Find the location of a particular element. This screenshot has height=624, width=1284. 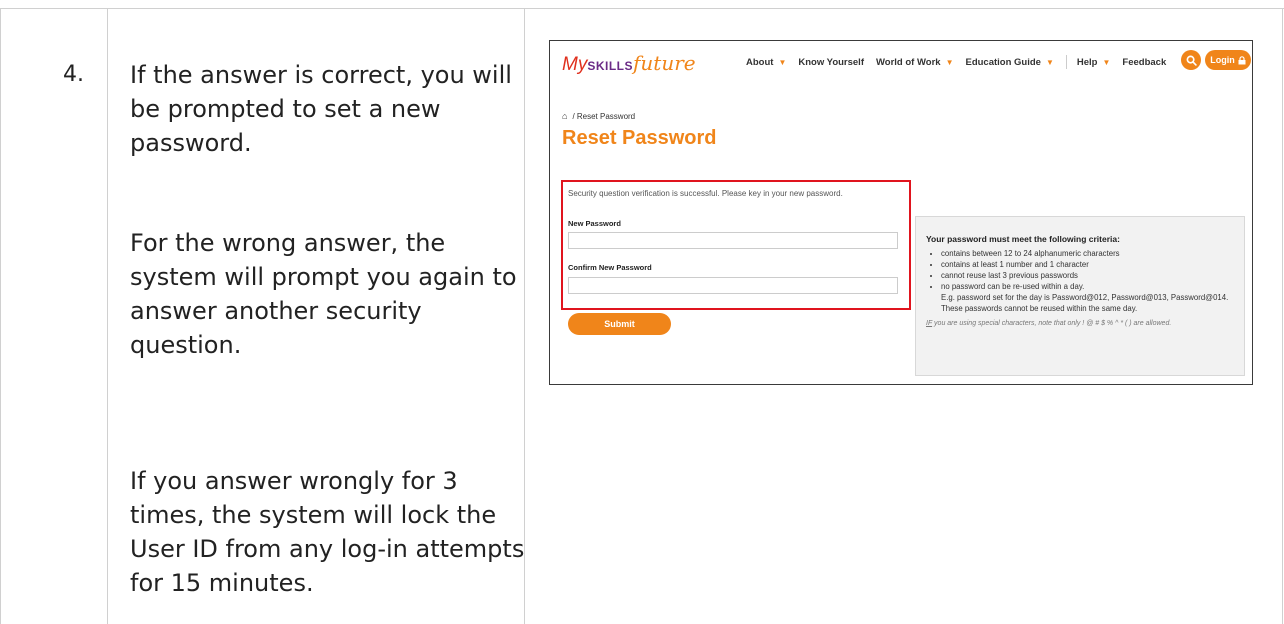

page-title: Reset Password is located at coordinates (639, 138).